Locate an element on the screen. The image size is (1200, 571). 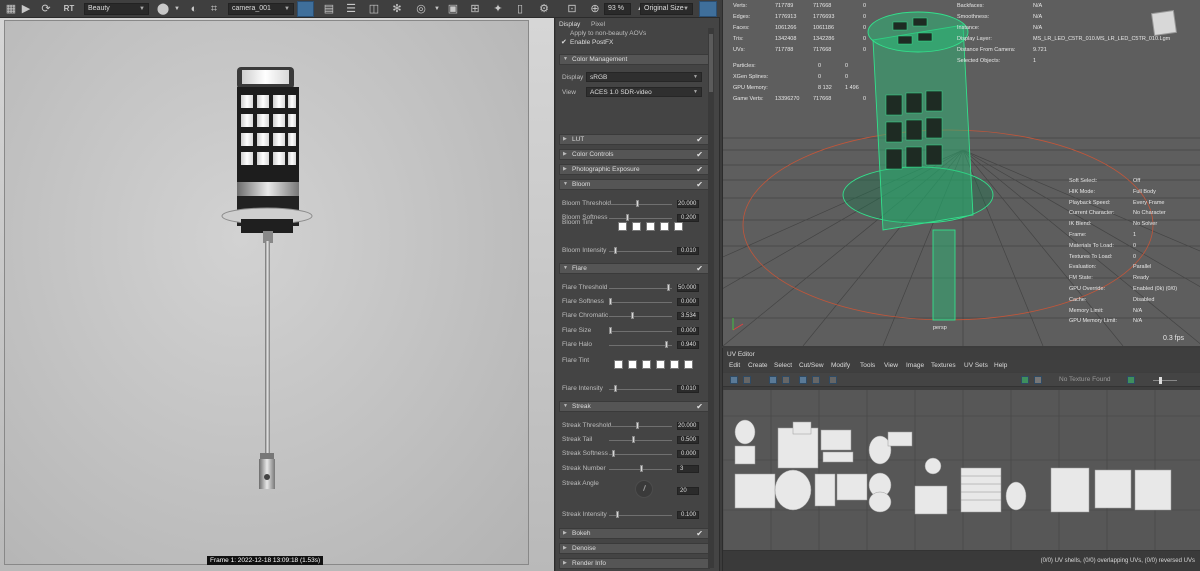
rt-button: RT is located at coordinates (69, 9).